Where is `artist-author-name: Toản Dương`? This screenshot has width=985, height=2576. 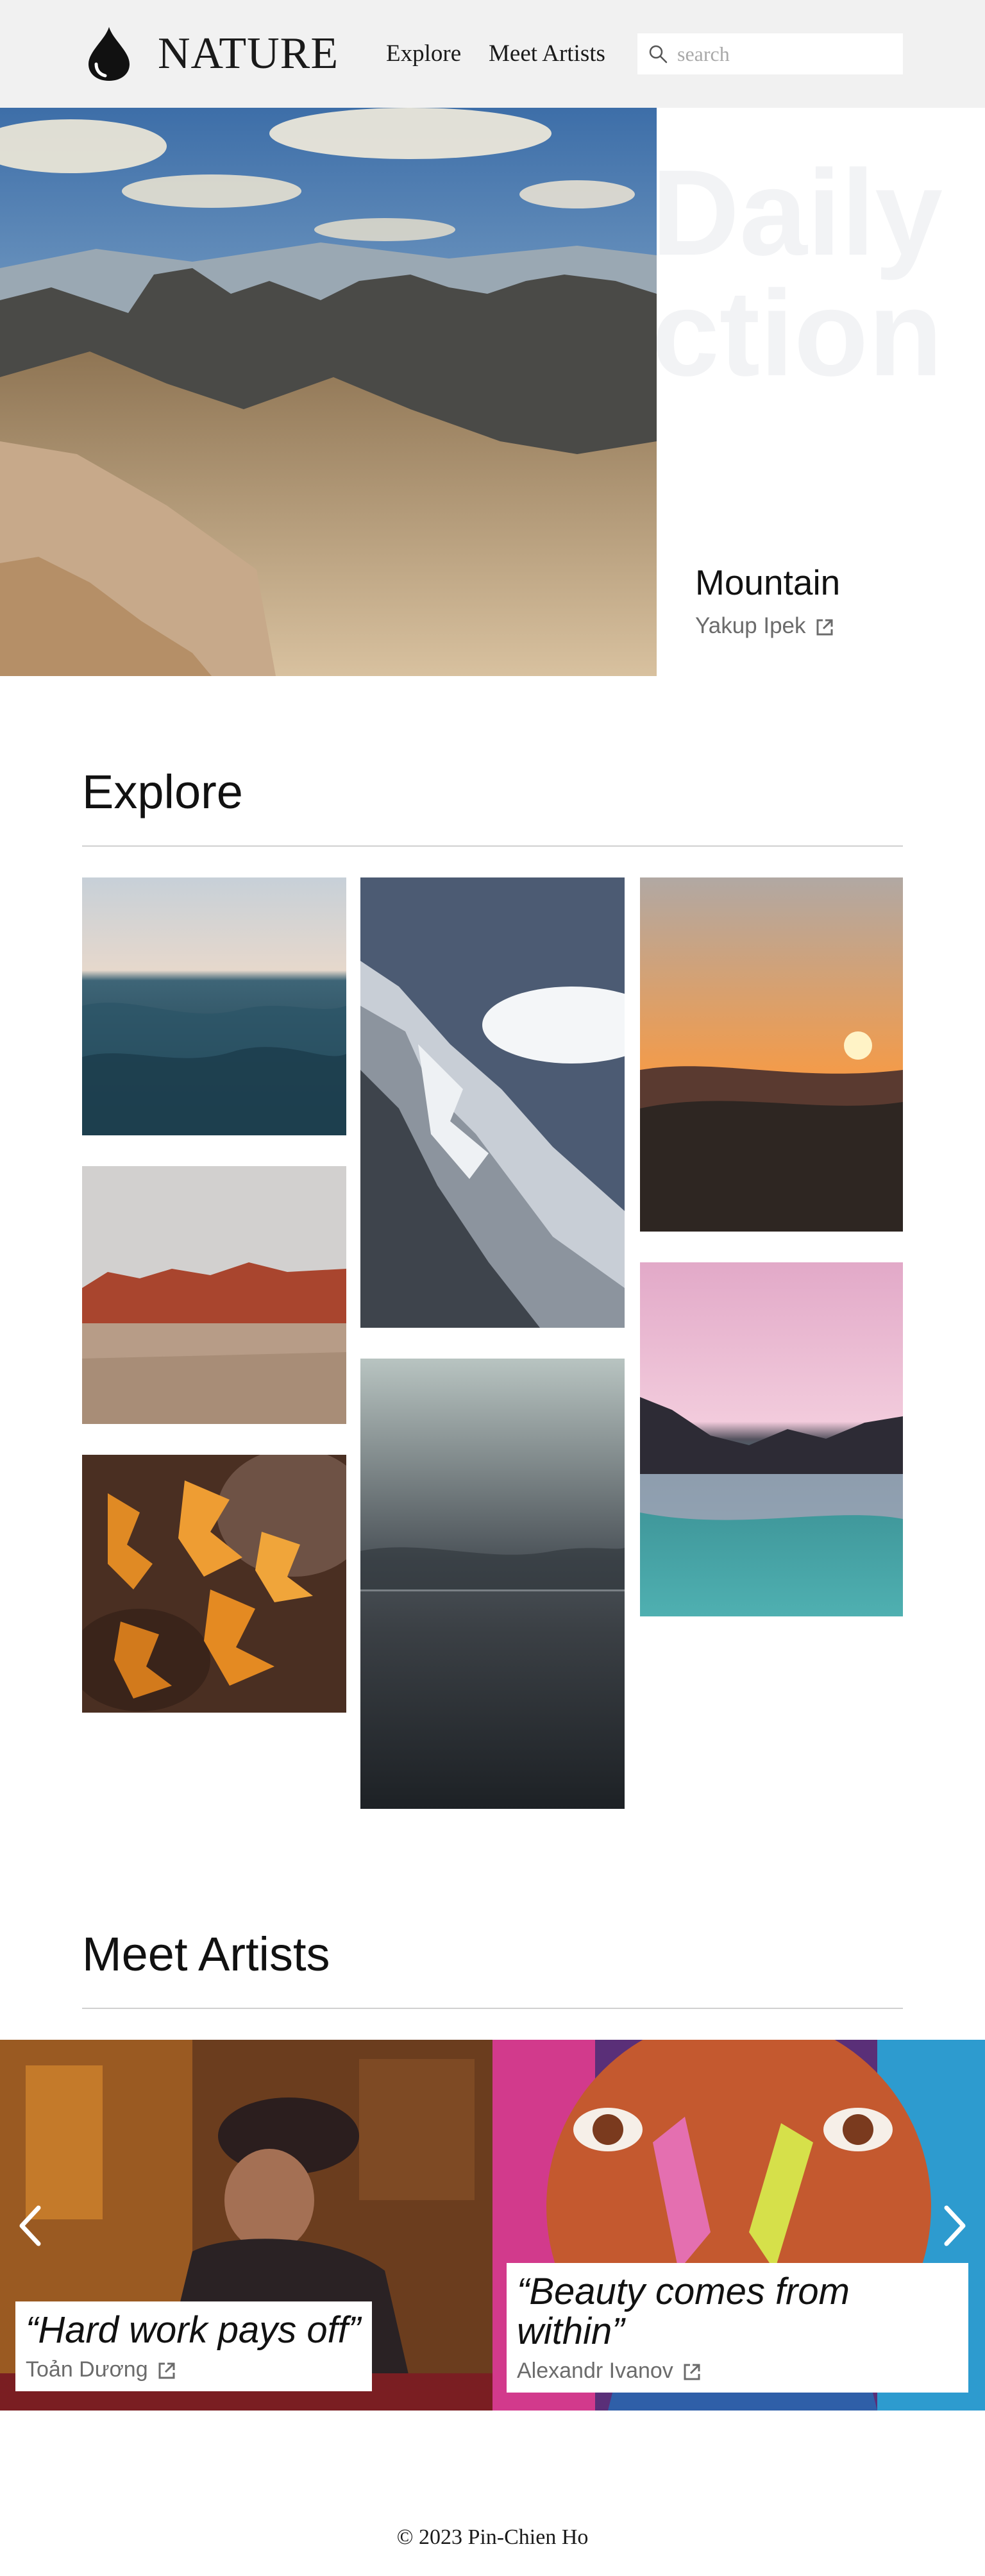 artist-author-name: Toản Dương is located at coordinates (87, 2369).